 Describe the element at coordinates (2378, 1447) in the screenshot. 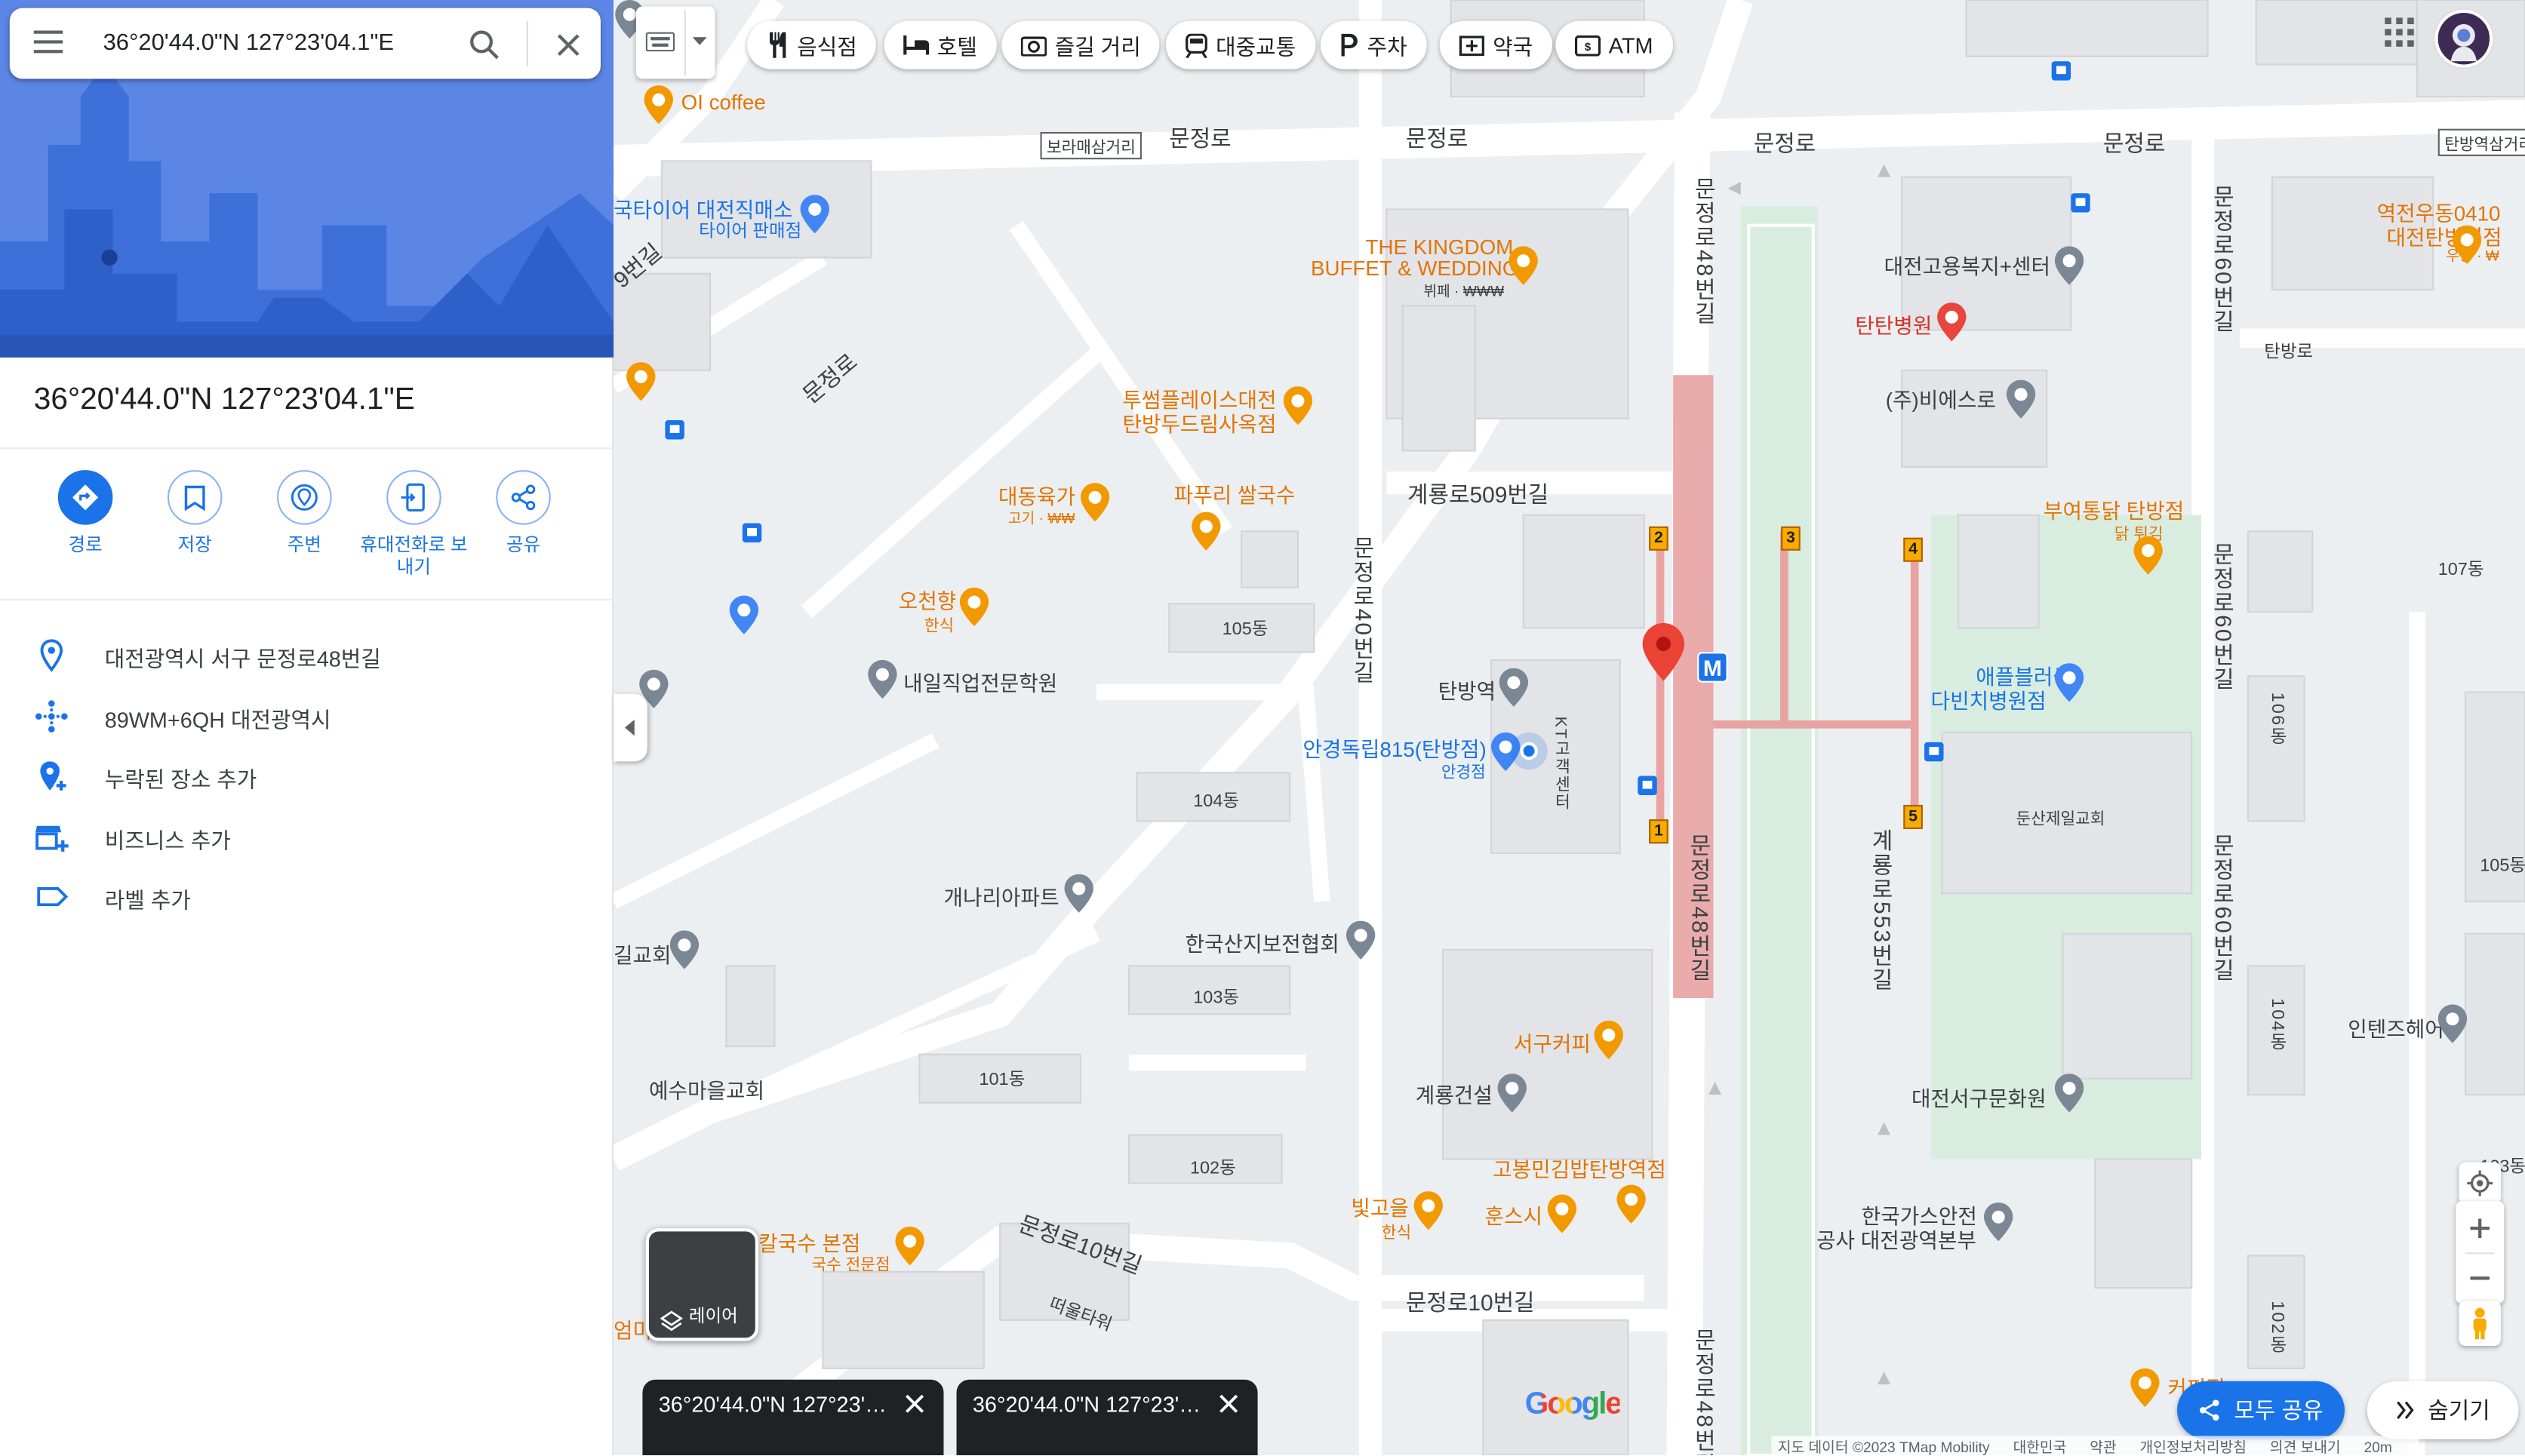

I see `scale-label: 20m` at that location.